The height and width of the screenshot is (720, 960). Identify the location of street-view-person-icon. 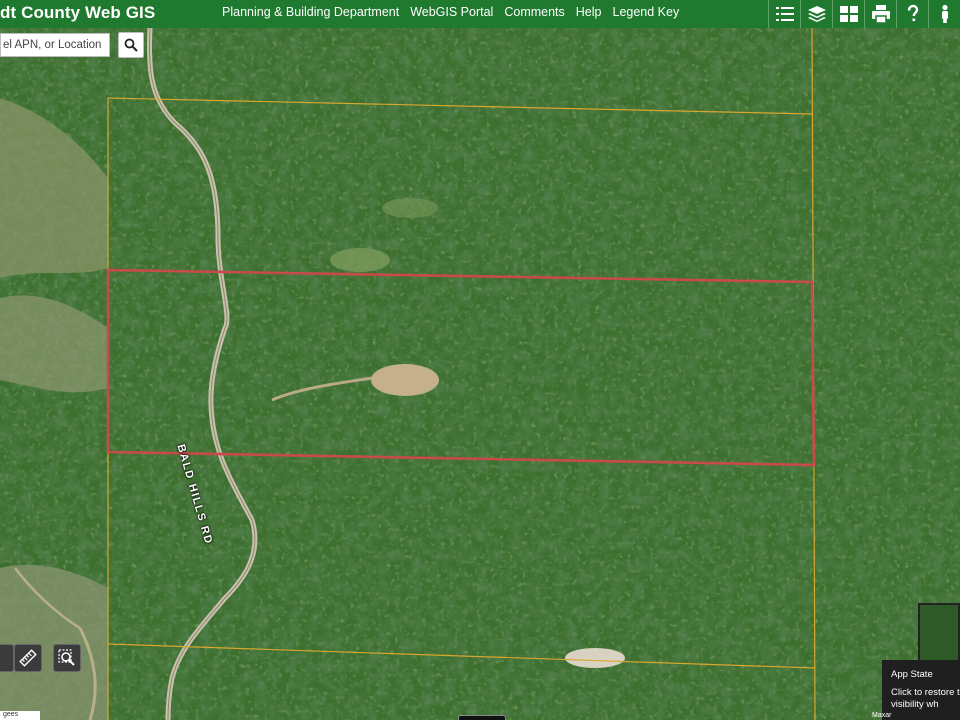
(944, 13).